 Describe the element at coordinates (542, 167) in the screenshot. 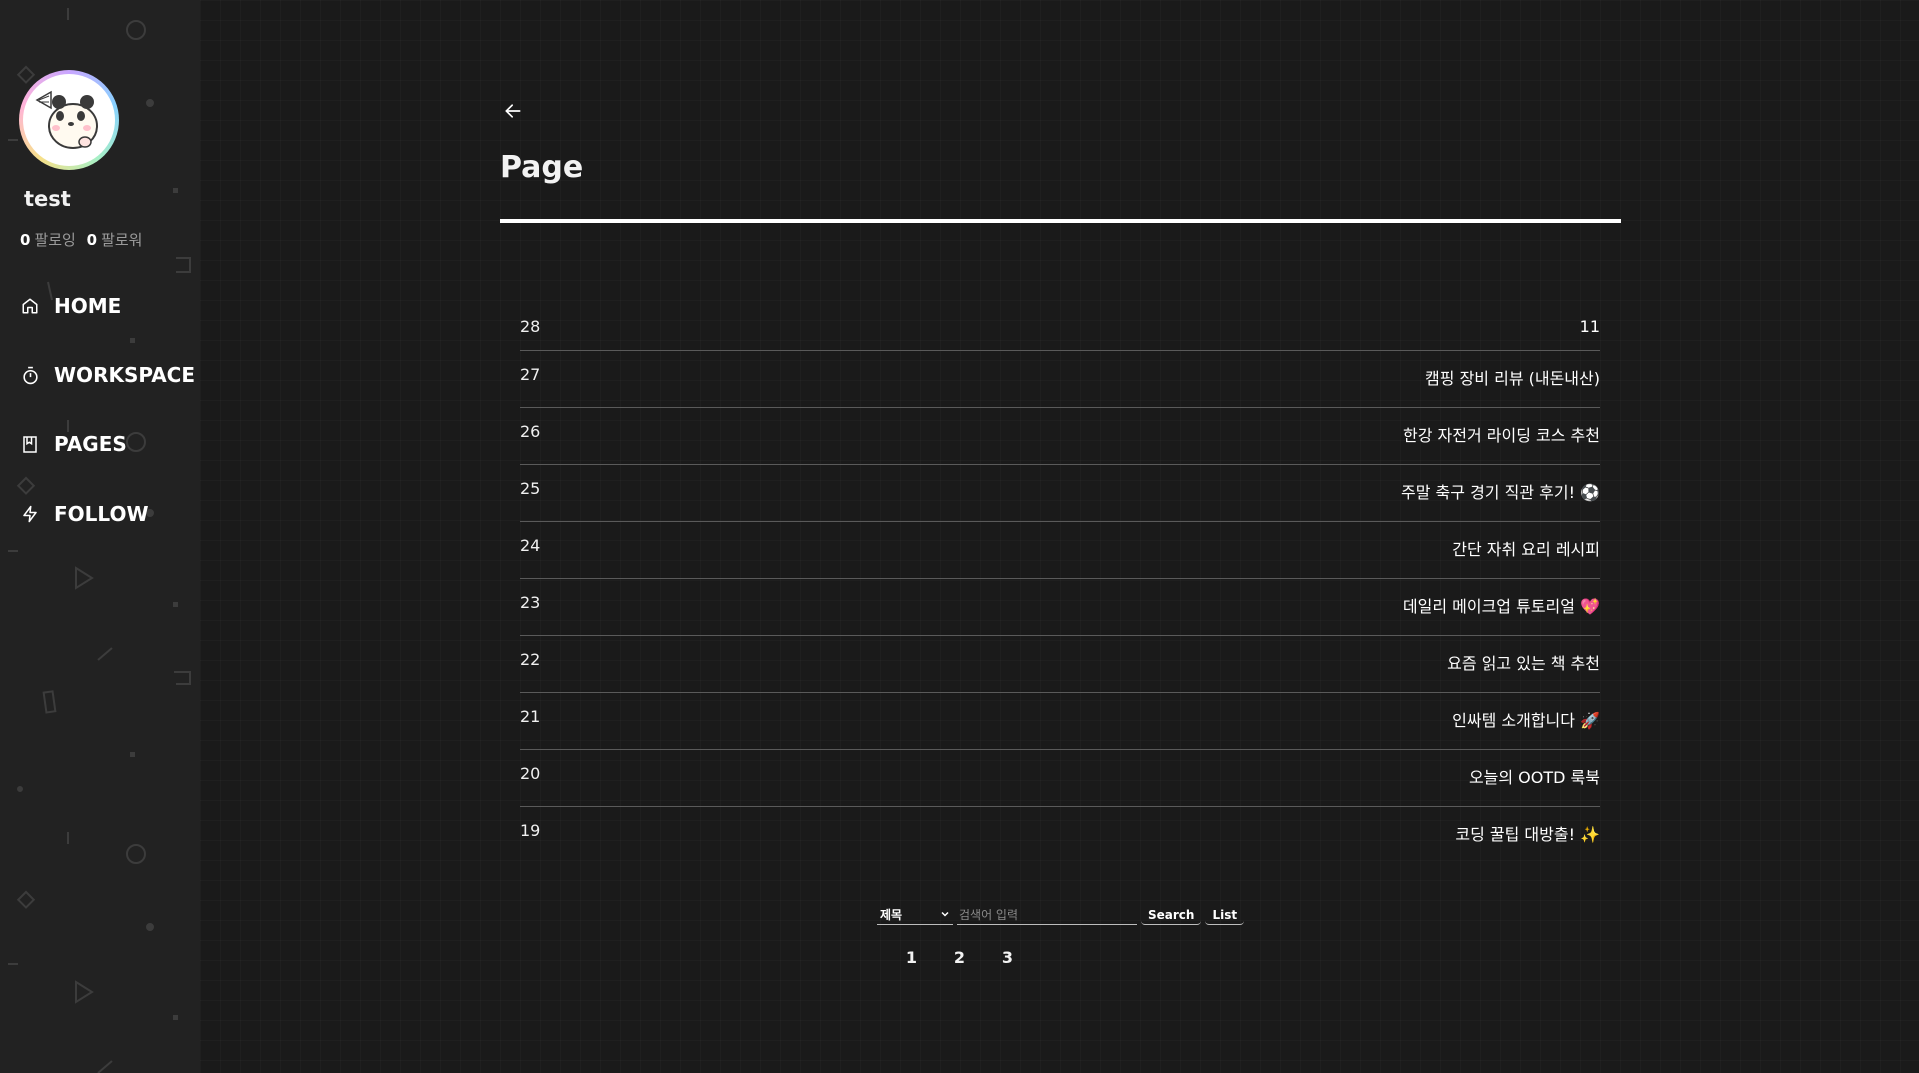

I see `page-title: Page` at that location.